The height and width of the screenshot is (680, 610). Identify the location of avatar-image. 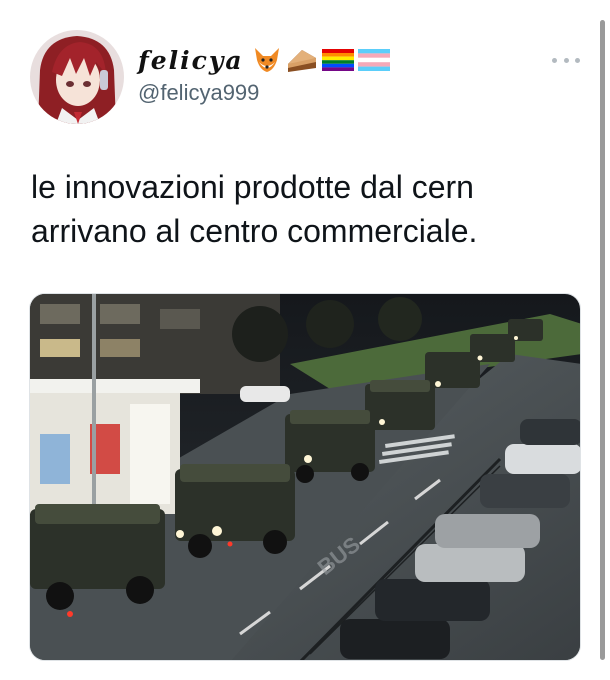
(77, 77).